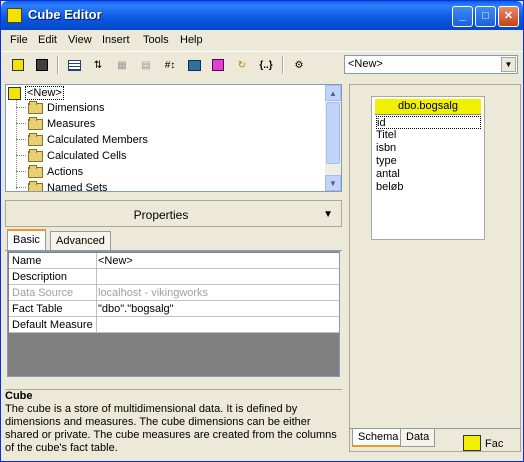  I want to click on property-row-fact-table: Fact Table "dbo"."bogsalg", so click(174, 309).